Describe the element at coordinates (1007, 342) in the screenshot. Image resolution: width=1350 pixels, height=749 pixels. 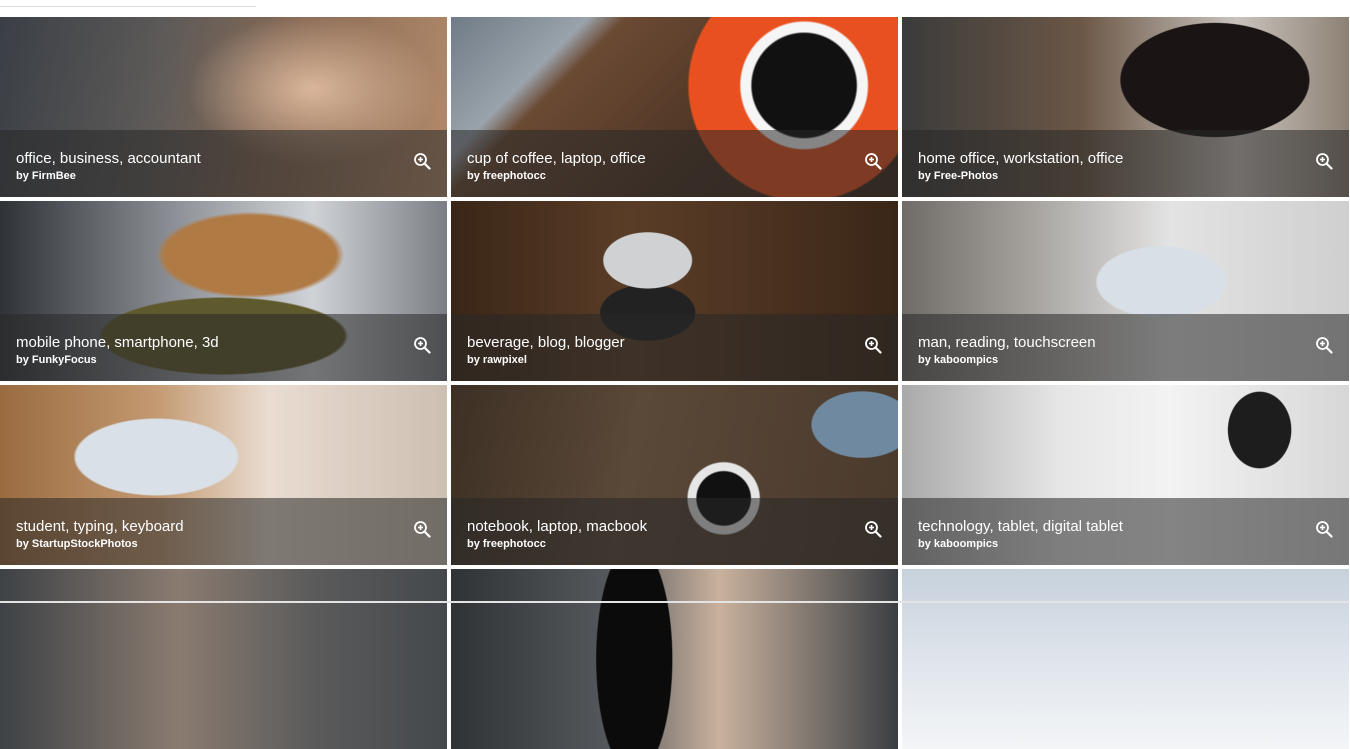
I see `tile-tags: man, reading, touchscreen` at that location.